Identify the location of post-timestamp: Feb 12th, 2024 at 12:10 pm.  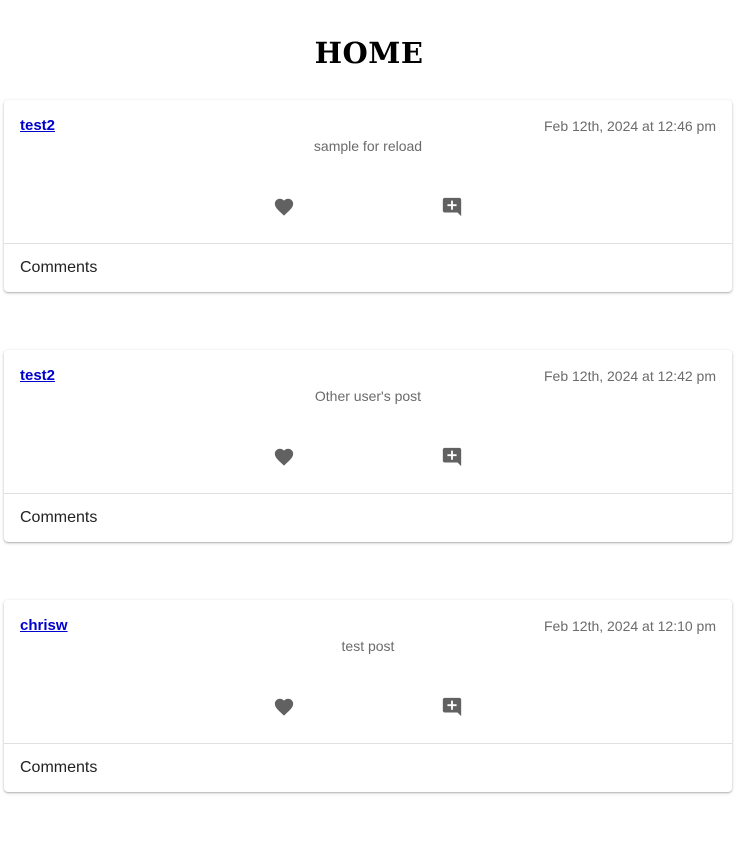
(629, 626).